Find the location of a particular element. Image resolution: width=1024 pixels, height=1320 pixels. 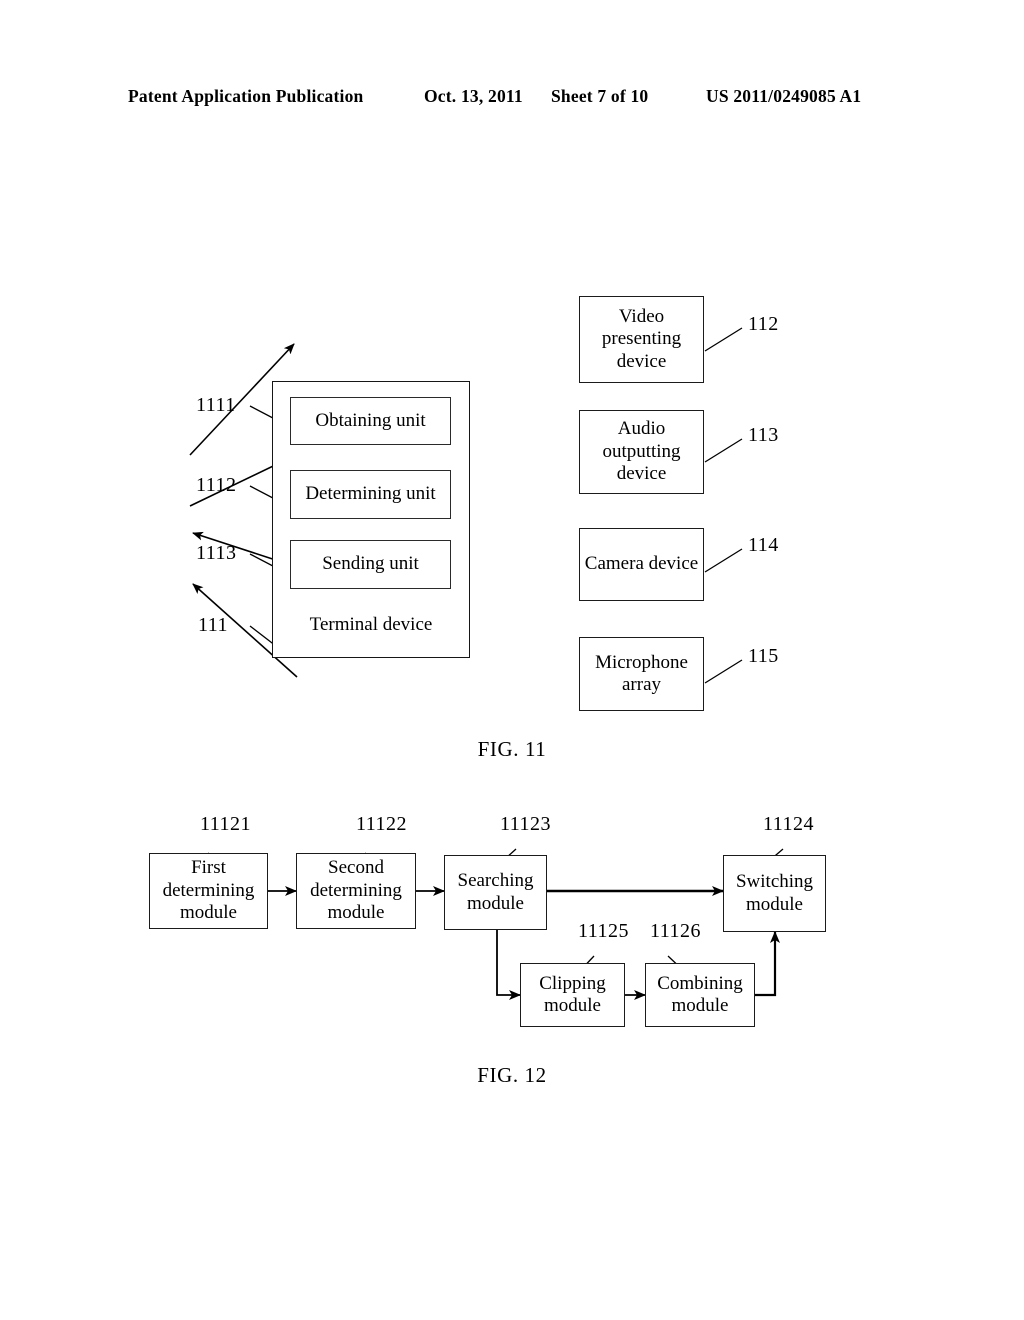

microphone-array-label: Microphone array is located at coordinates (641, 673).